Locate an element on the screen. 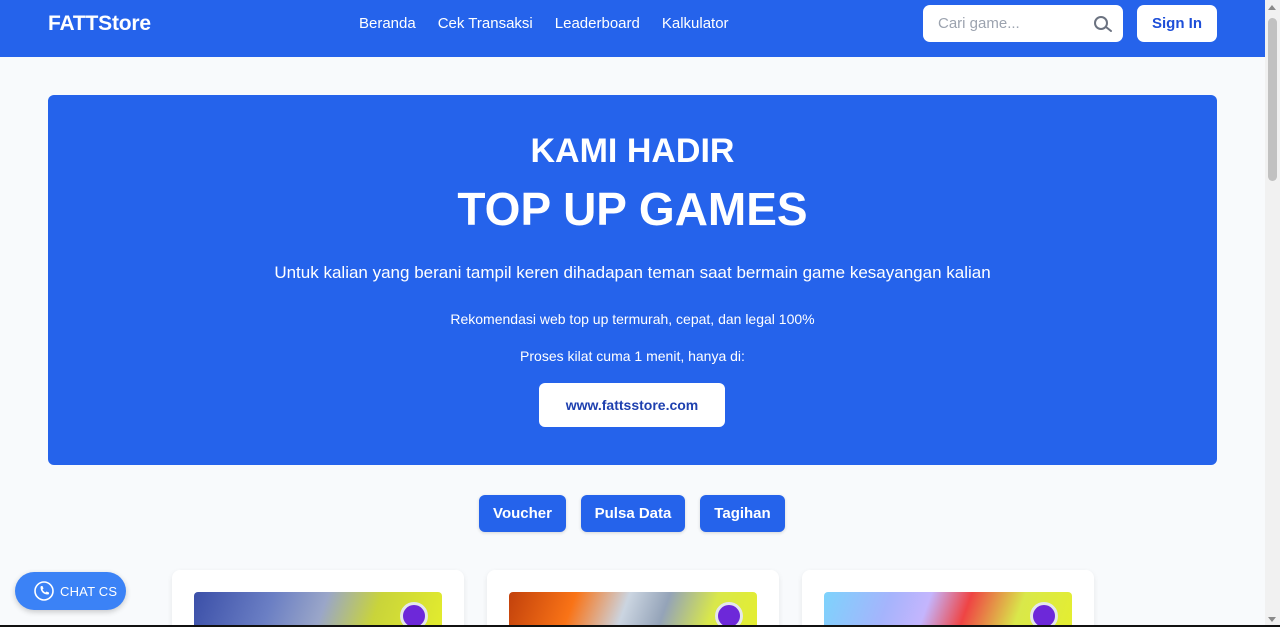 The image size is (1280, 627). search-icon is located at coordinates (1103, 24).